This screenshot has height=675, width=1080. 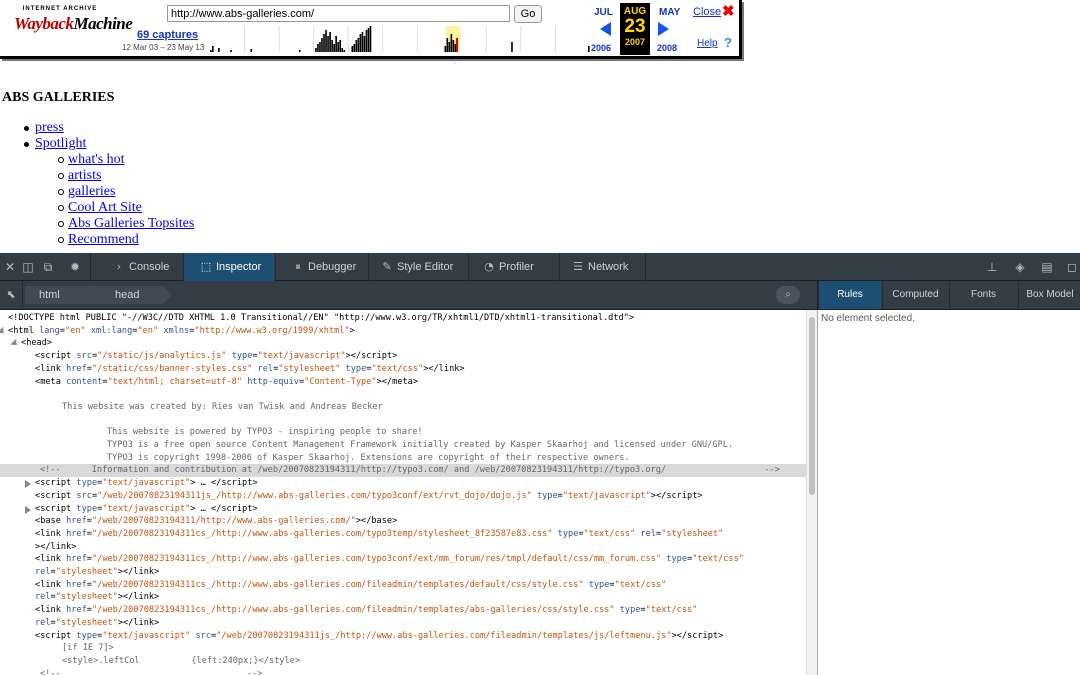 What do you see at coordinates (513, 267) in the screenshot?
I see `tab-profiler: ◔ Profiler` at bounding box center [513, 267].